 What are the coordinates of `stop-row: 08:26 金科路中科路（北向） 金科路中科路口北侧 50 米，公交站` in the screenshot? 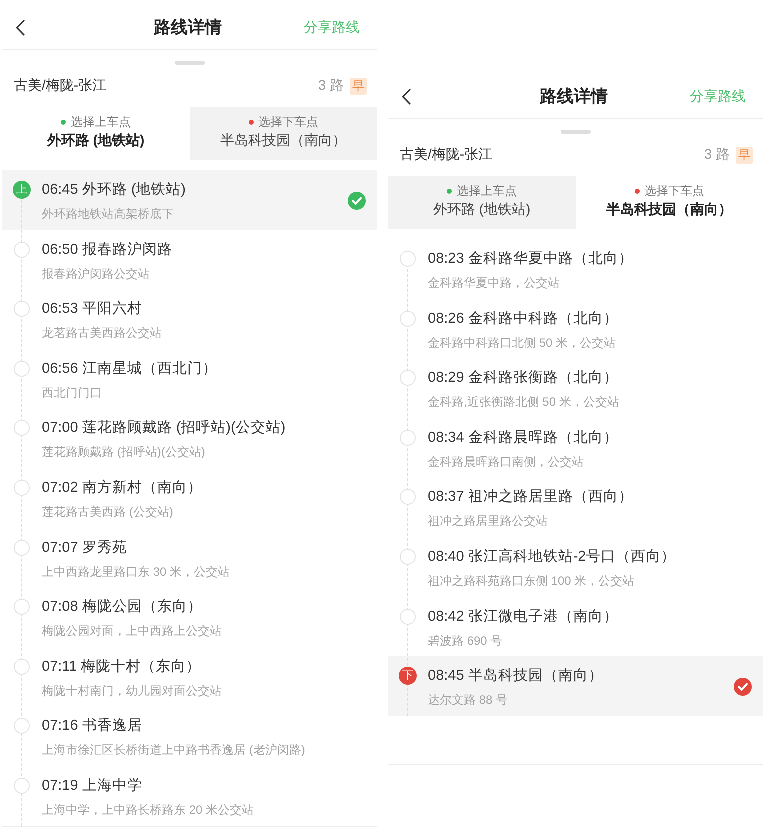 It's located at (575, 328).